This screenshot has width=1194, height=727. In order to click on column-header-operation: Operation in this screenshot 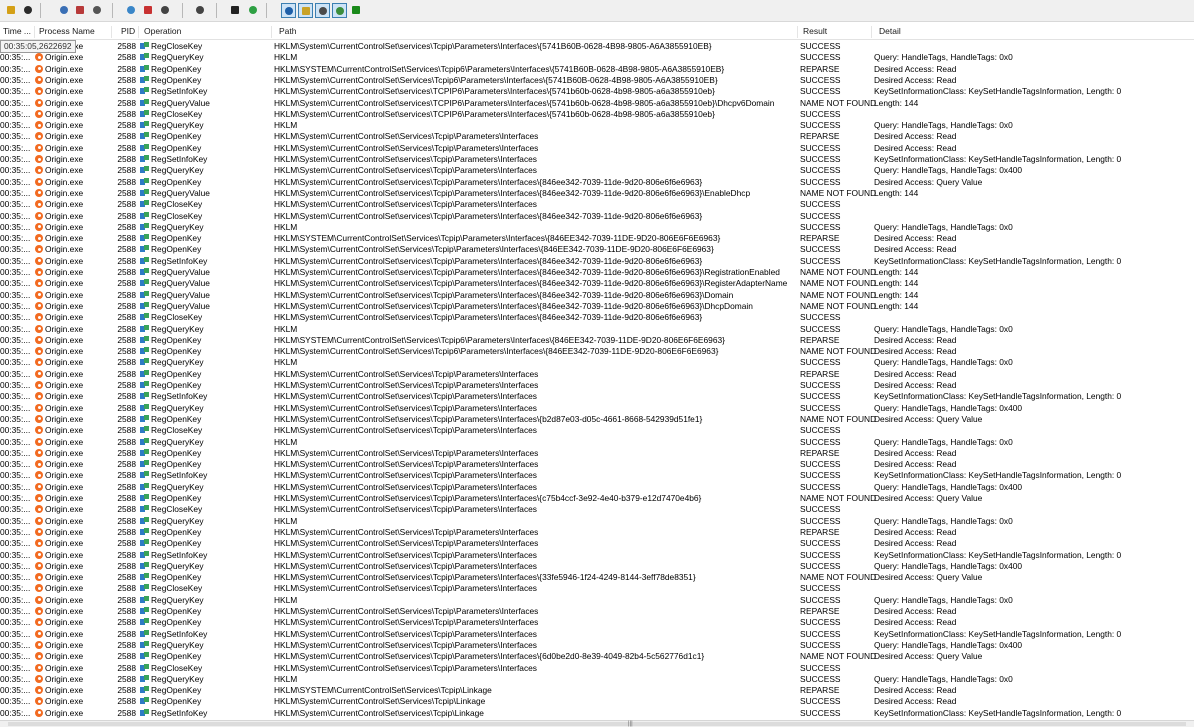, I will do `click(162, 31)`.